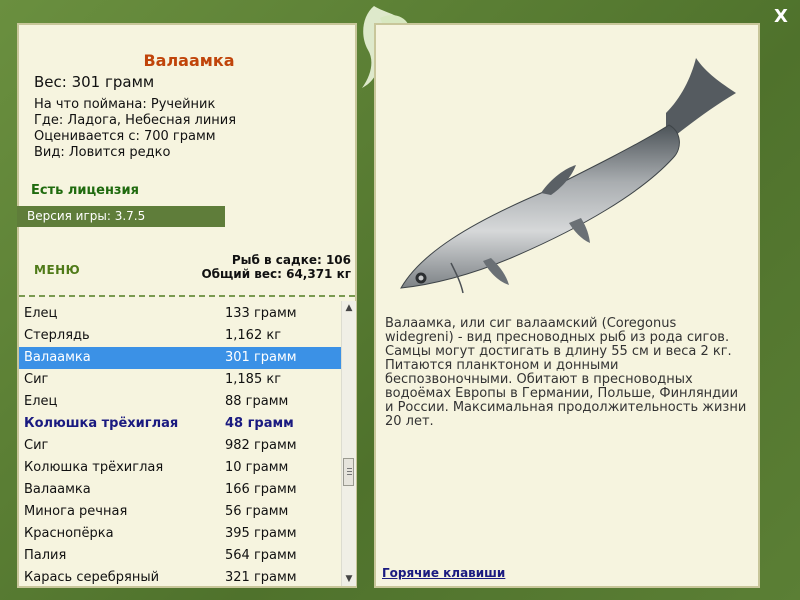 This screenshot has height=600, width=800. I want to click on valued-from: Оценивается с: 700 грамм, so click(125, 136).